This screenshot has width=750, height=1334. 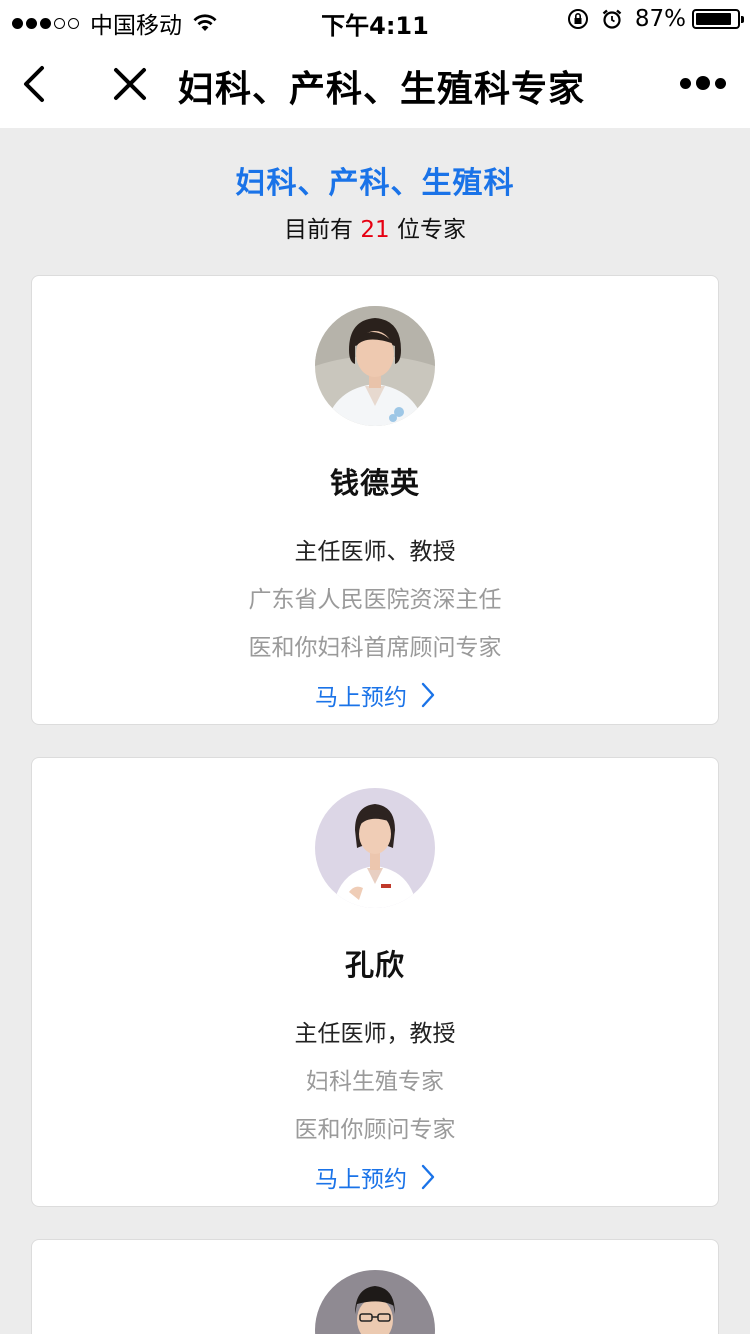 What do you see at coordinates (375, 552) in the screenshot?
I see `doctor-title: 主任医师、教授` at bounding box center [375, 552].